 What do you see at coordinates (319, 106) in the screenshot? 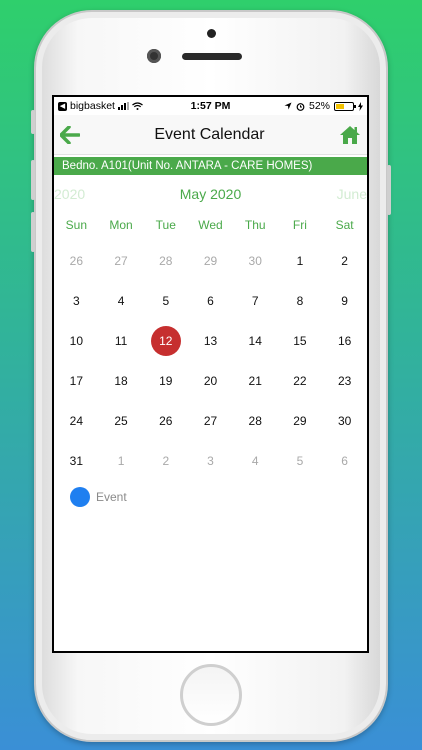
I see `battery-percent: 52%` at bounding box center [319, 106].